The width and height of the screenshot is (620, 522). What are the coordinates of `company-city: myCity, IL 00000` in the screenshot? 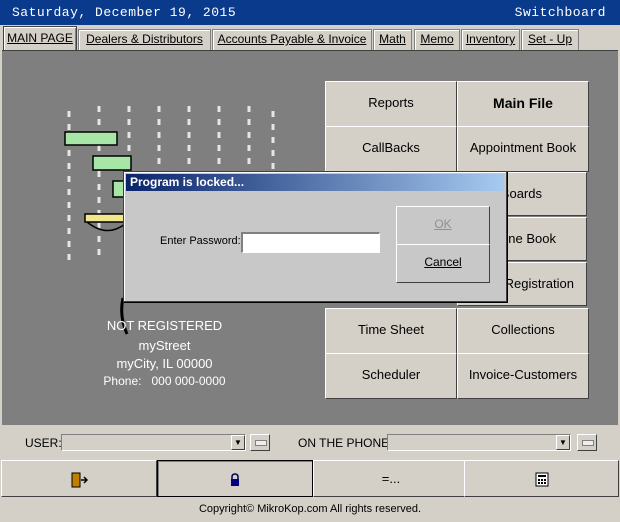 It's located at (164, 363).